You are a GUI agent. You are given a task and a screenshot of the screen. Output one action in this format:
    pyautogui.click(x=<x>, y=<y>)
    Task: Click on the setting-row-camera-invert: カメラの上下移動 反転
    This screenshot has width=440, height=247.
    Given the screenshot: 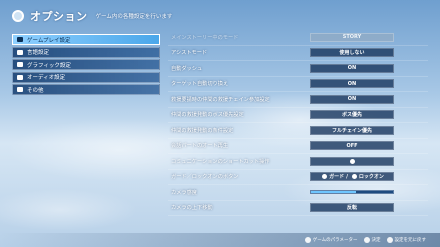 What is the action you would take?
    pyautogui.click(x=298, y=208)
    